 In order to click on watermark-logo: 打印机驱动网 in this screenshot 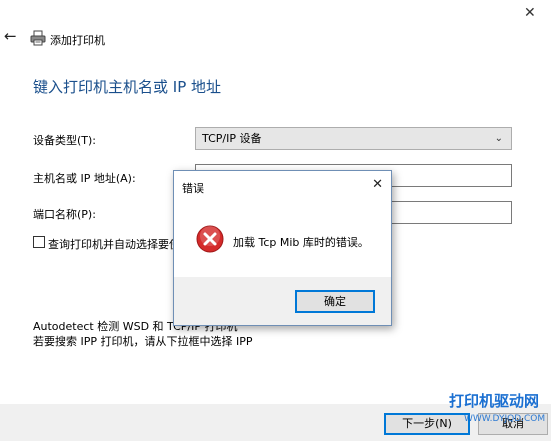, I will do `click(494, 401)`.